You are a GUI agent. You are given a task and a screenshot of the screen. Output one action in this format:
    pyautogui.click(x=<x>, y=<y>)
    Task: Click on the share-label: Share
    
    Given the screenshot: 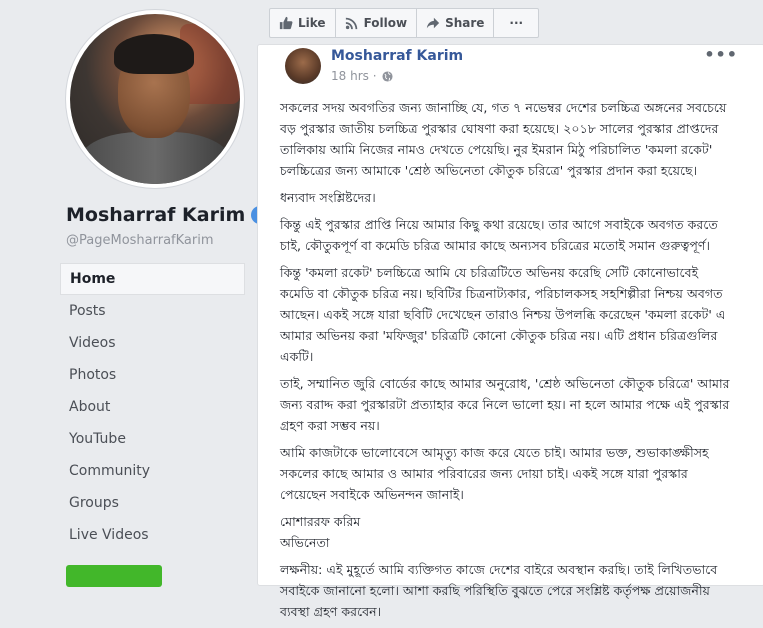 What is the action you would take?
    pyautogui.click(x=465, y=23)
    